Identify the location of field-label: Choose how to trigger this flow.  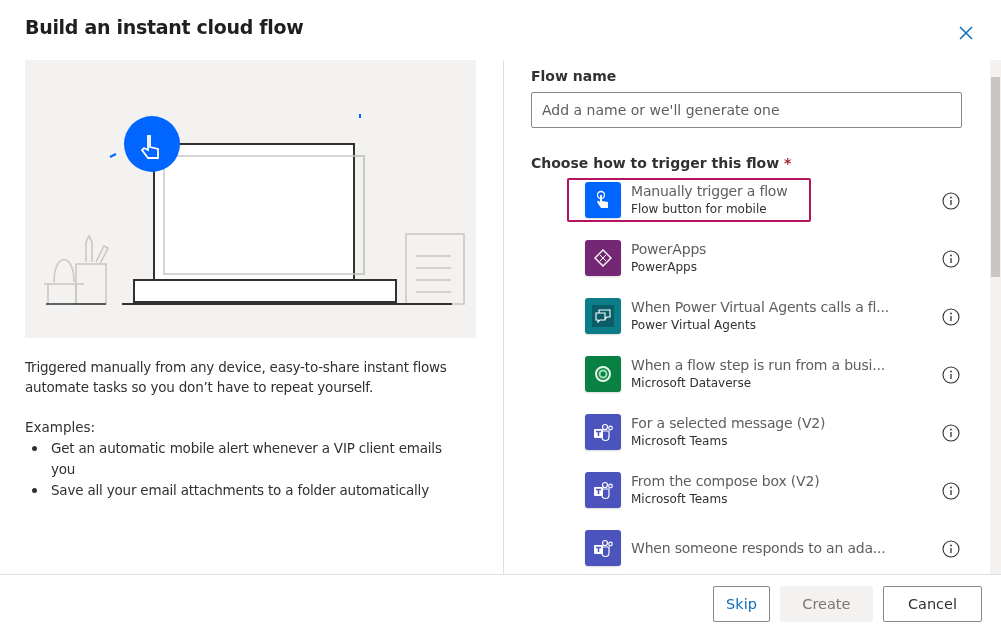
(655, 163).